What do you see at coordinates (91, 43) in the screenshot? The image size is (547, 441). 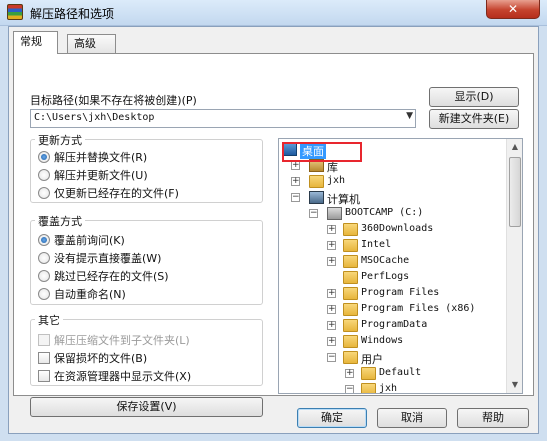 I see `tab-advanced: 高级` at bounding box center [91, 43].